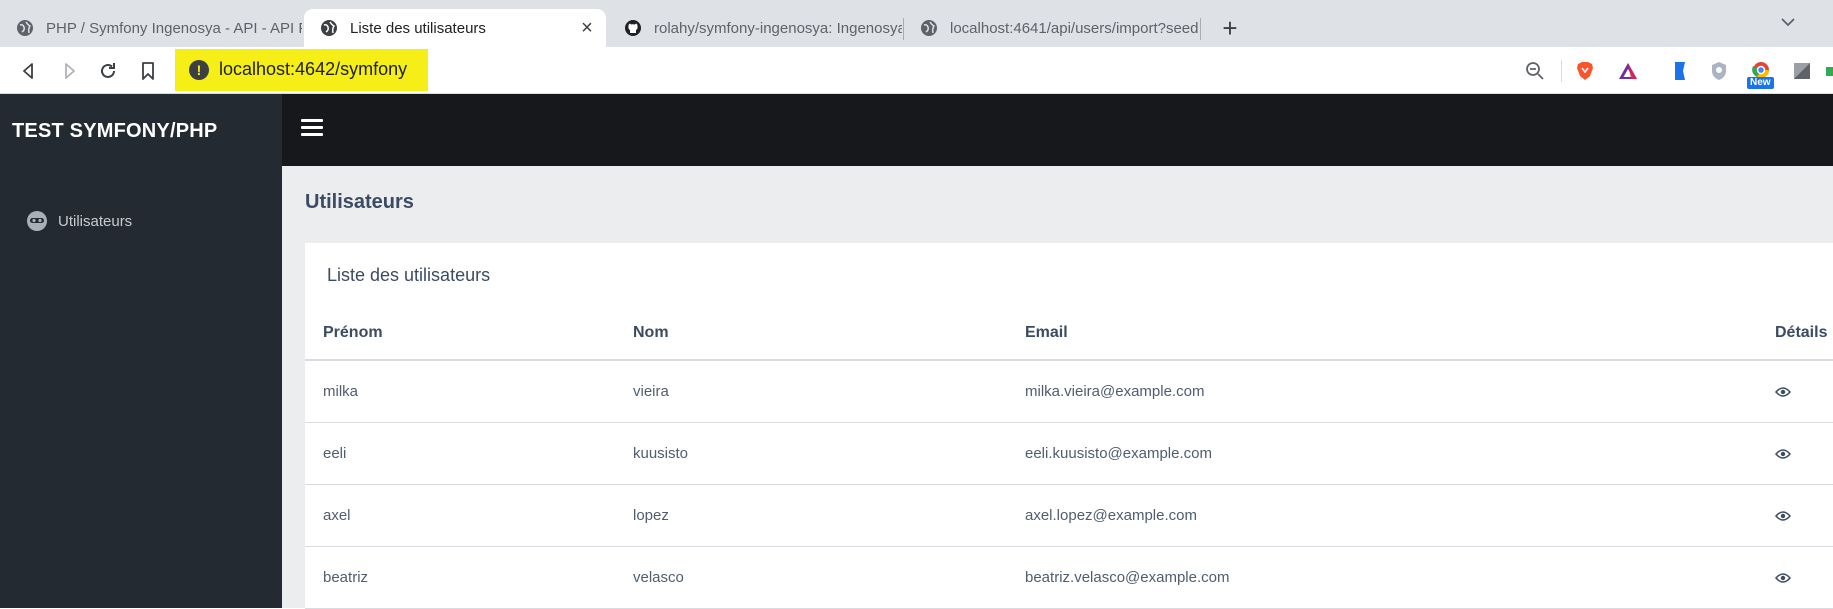 This screenshot has width=1833, height=609. What do you see at coordinates (778, 28) in the screenshot?
I see `tab-title: rolahy/symfony-ingenosya: Ingenosya` at bounding box center [778, 28].